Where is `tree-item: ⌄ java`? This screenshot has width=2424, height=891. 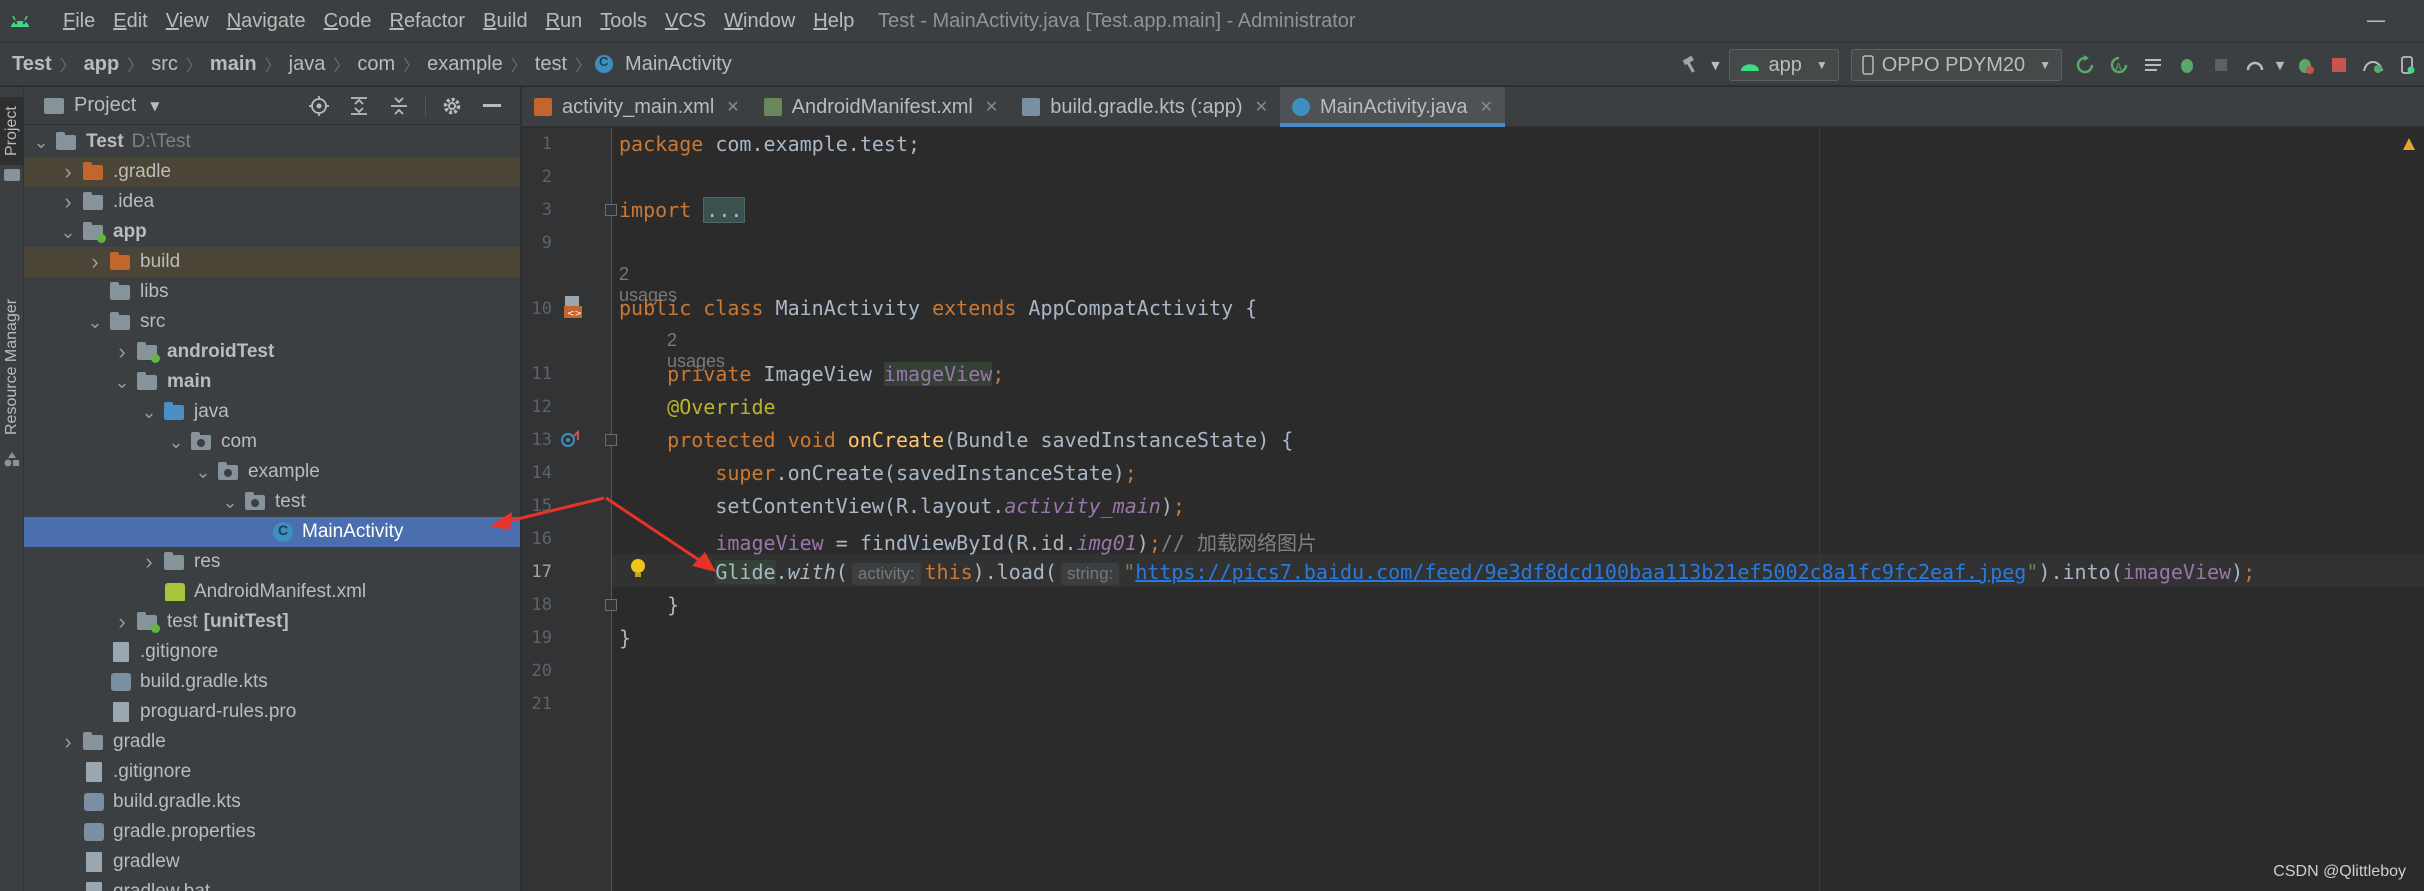 tree-item: ⌄ java is located at coordinates (272, 412).